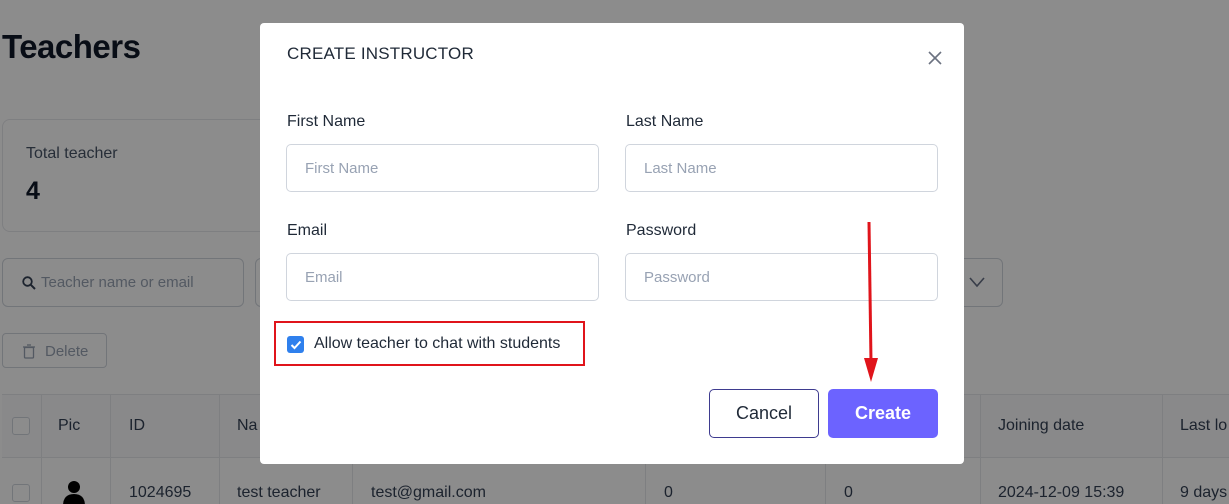  Describe the element at coordinates (661, 230) in the screenshot. I see `password-label: Password` at that location.